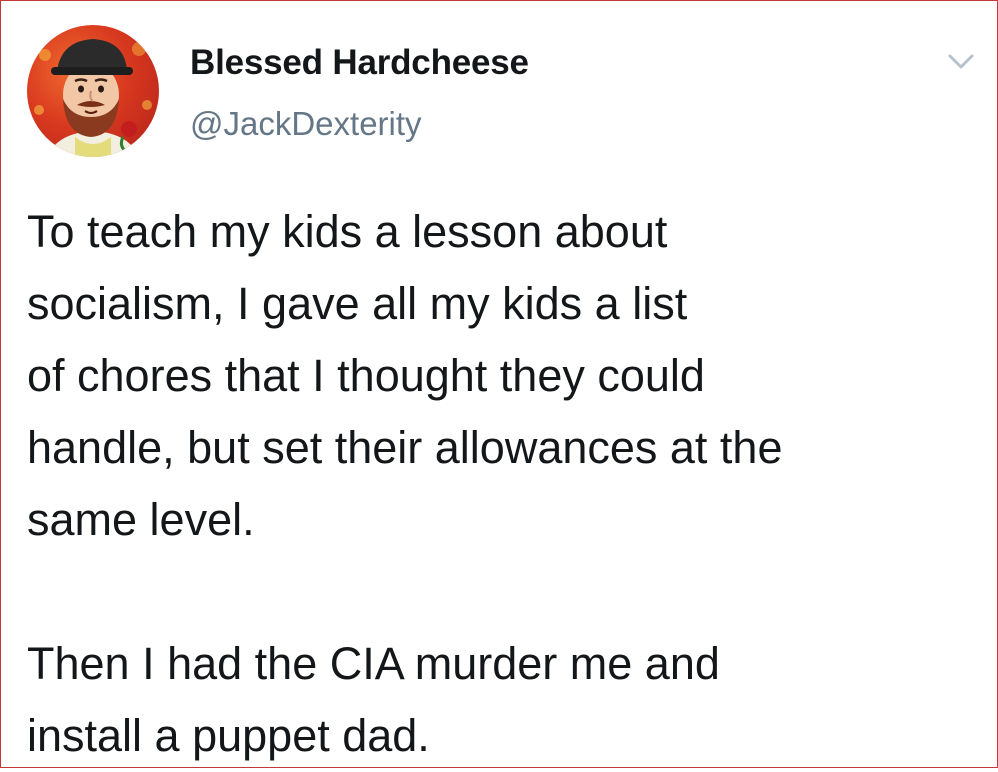 This screenshot has height=772, width=998. I want to click on author-handle: @JackDexterity, so click(306, 124).